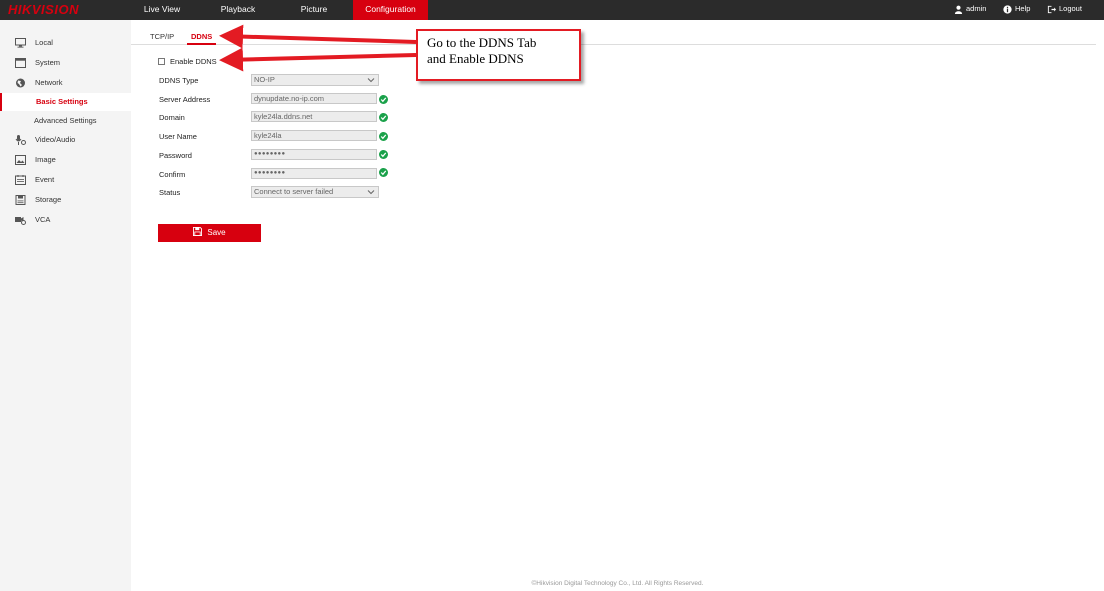  What do you see at coordinates (65, 43) in the screenshot?
I see `sidebar-item-local: Local` at bounding box center [65, 43].